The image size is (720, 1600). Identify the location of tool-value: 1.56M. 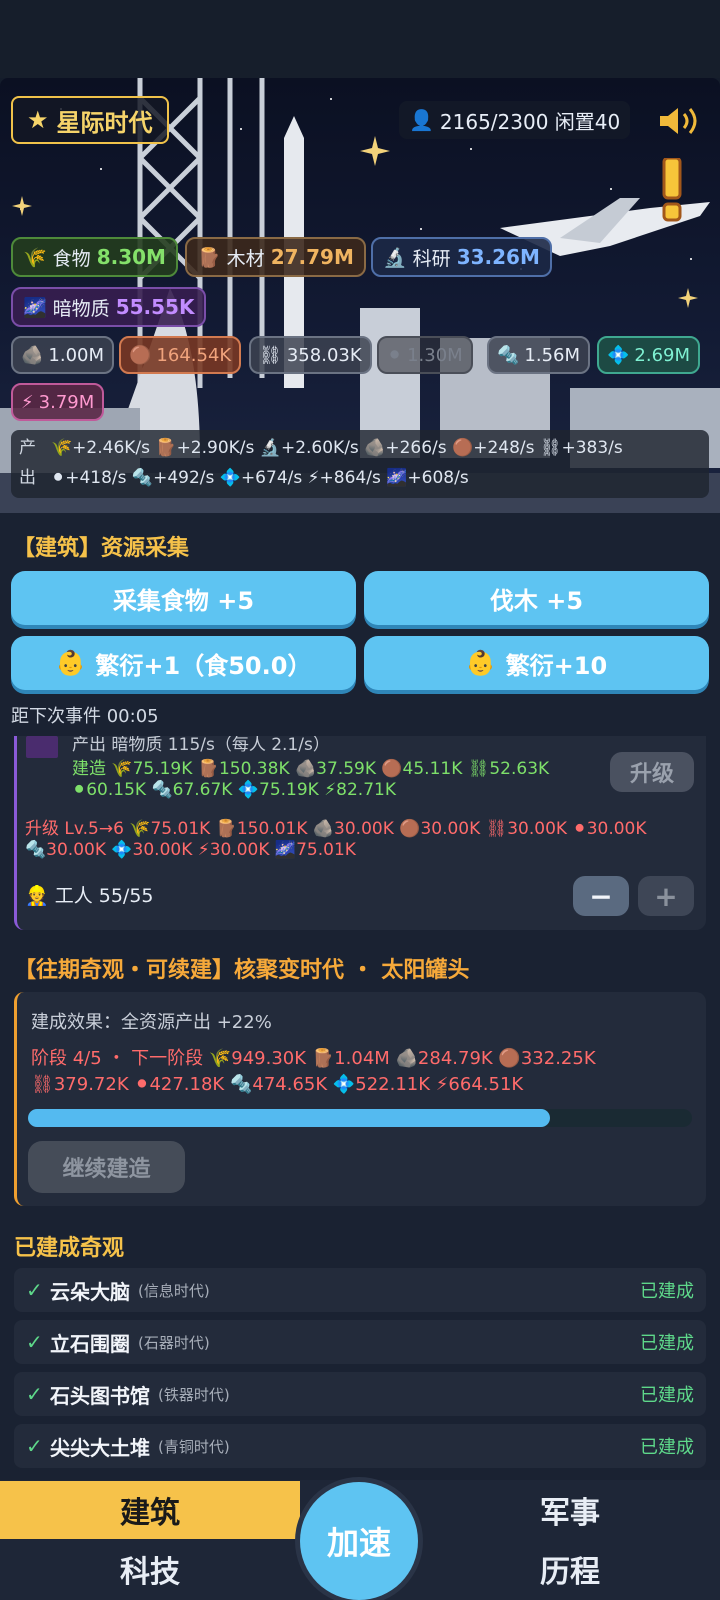
(552, 355).